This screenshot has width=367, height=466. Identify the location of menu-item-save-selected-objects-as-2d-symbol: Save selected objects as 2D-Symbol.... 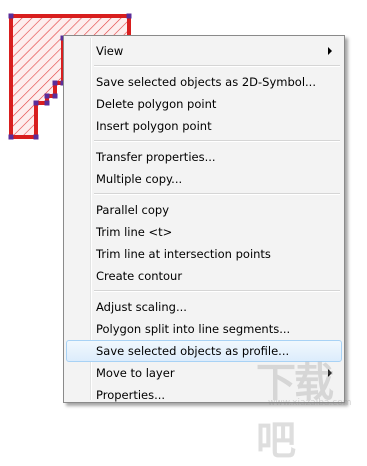
(204, 82).